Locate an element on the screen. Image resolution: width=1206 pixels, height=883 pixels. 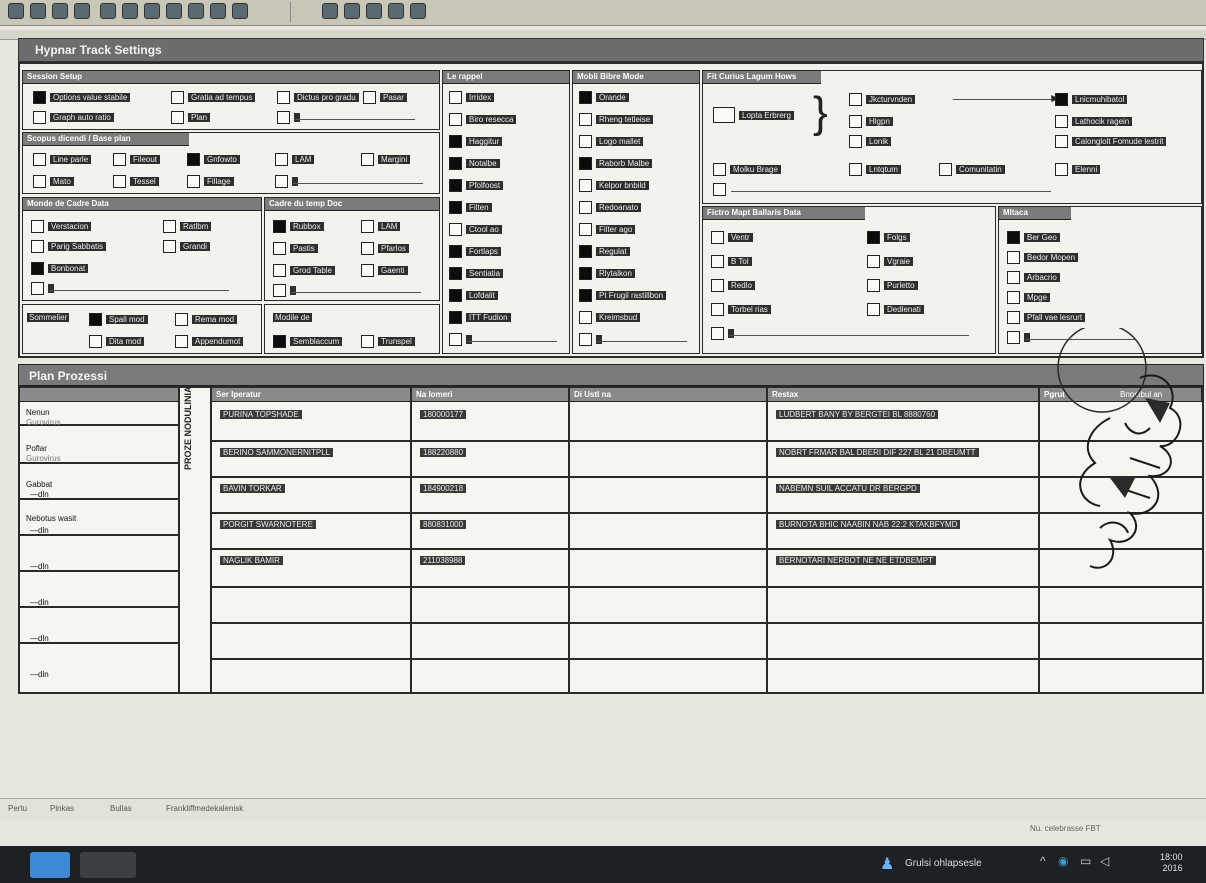
table-cell-name: PURINA TOPSHADE is located at coordinates (261, 414).